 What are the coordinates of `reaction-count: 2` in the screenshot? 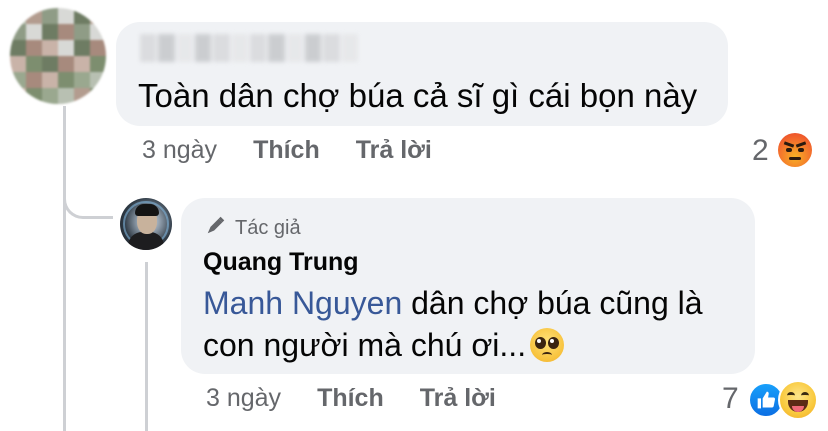 It's located at (760, 151).